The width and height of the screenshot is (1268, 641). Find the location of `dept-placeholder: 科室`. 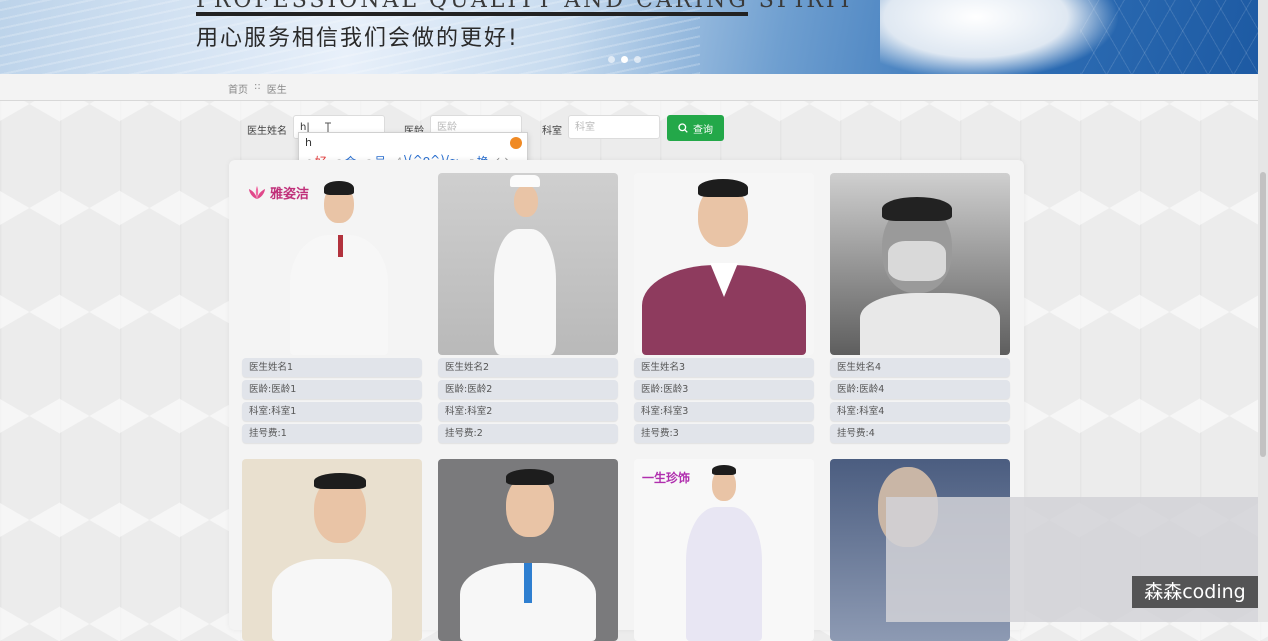

dept-placeholder: 科室 is located at coordinates (585, 127).